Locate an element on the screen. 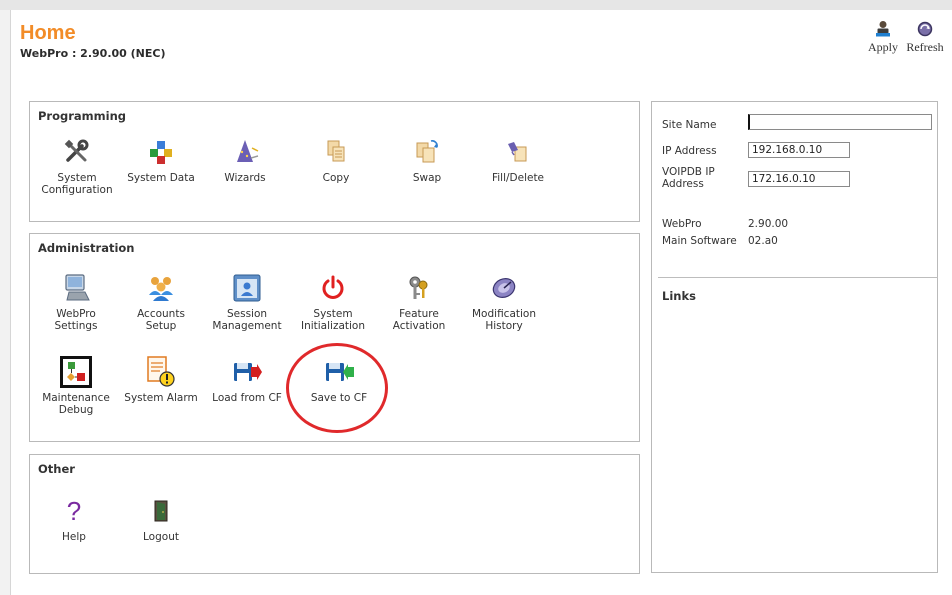 This screenshot has height=595, width=952. load-from-cf-label: Load from CF is located at coordinates (247, 398).